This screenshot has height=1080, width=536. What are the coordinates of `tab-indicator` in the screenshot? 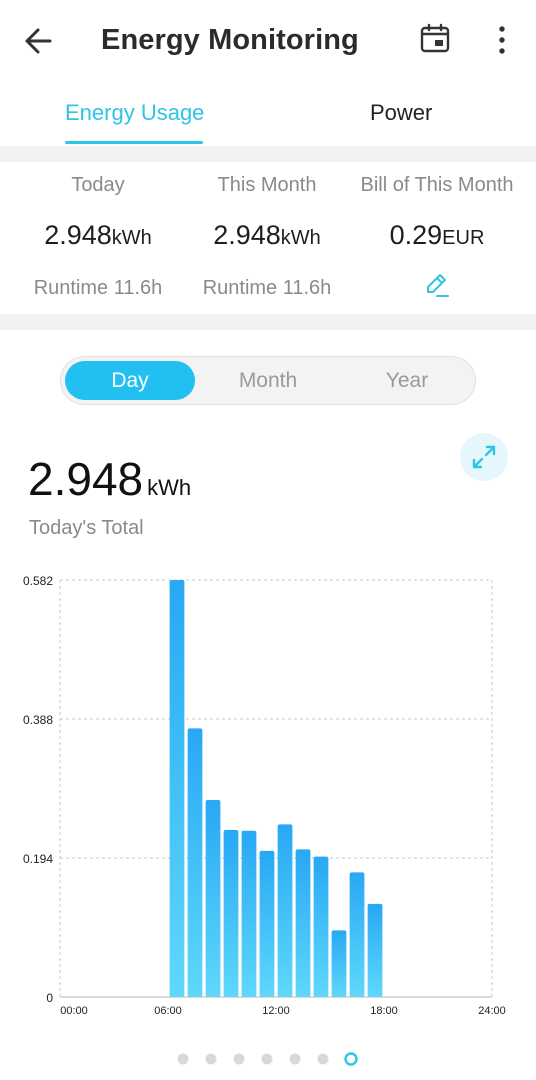 It's located at (134, 142).